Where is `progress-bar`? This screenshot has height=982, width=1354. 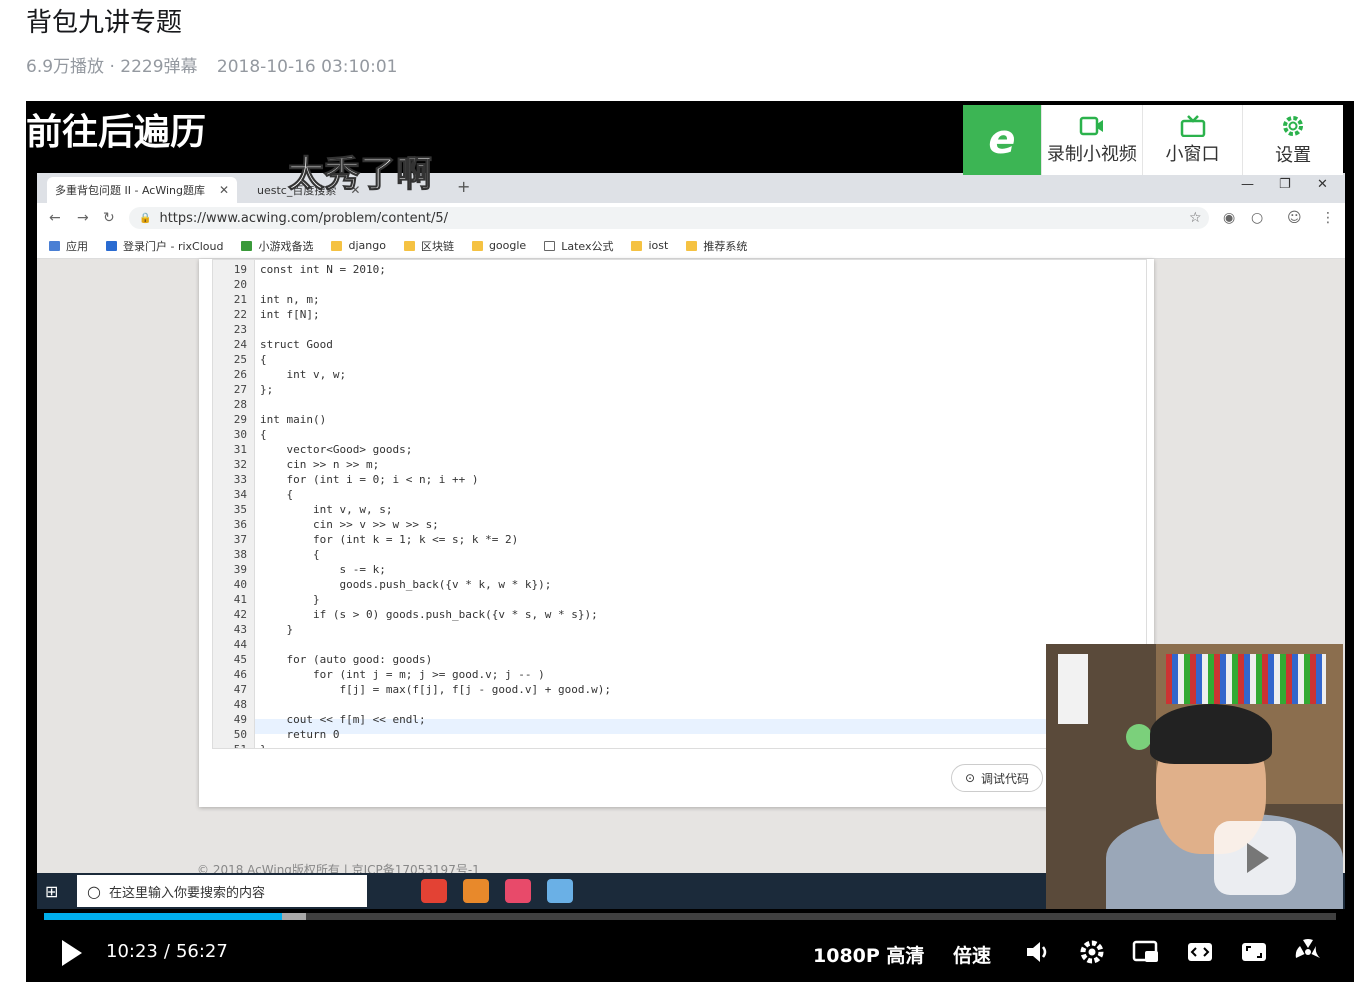
progress-bar is located at coordinates (690, 916).